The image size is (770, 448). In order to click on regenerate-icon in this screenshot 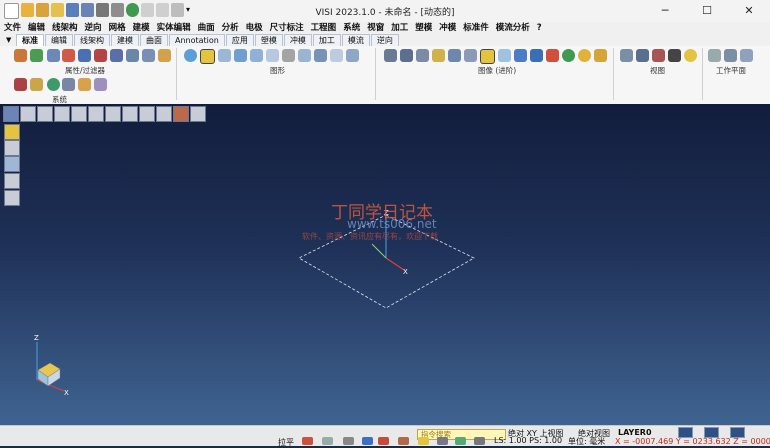, I will do `click(190, 55)`.